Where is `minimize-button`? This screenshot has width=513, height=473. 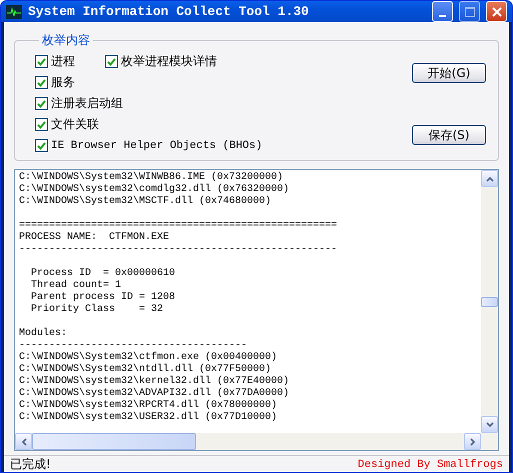 minimize-button is located at coordinates (442, 11).